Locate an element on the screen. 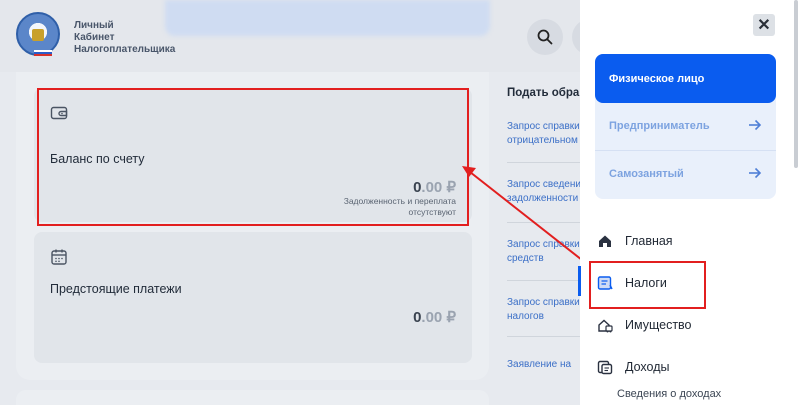 The height and width of the screenshot is (405, 800). request-link-1: Запрос справки об отрицательном is located at coordinates (543, 134).